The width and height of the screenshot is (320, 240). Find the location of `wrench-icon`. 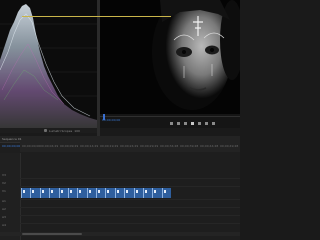

wrench-icon is located at coordinates (45, 130).